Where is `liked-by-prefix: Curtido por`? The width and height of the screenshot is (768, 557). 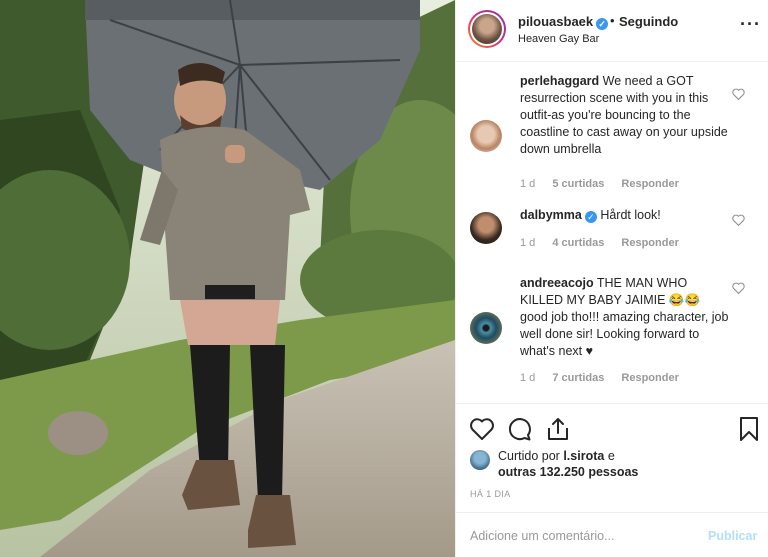
liked-by-prefix: Curtido por is located at coordinates (529, 456).